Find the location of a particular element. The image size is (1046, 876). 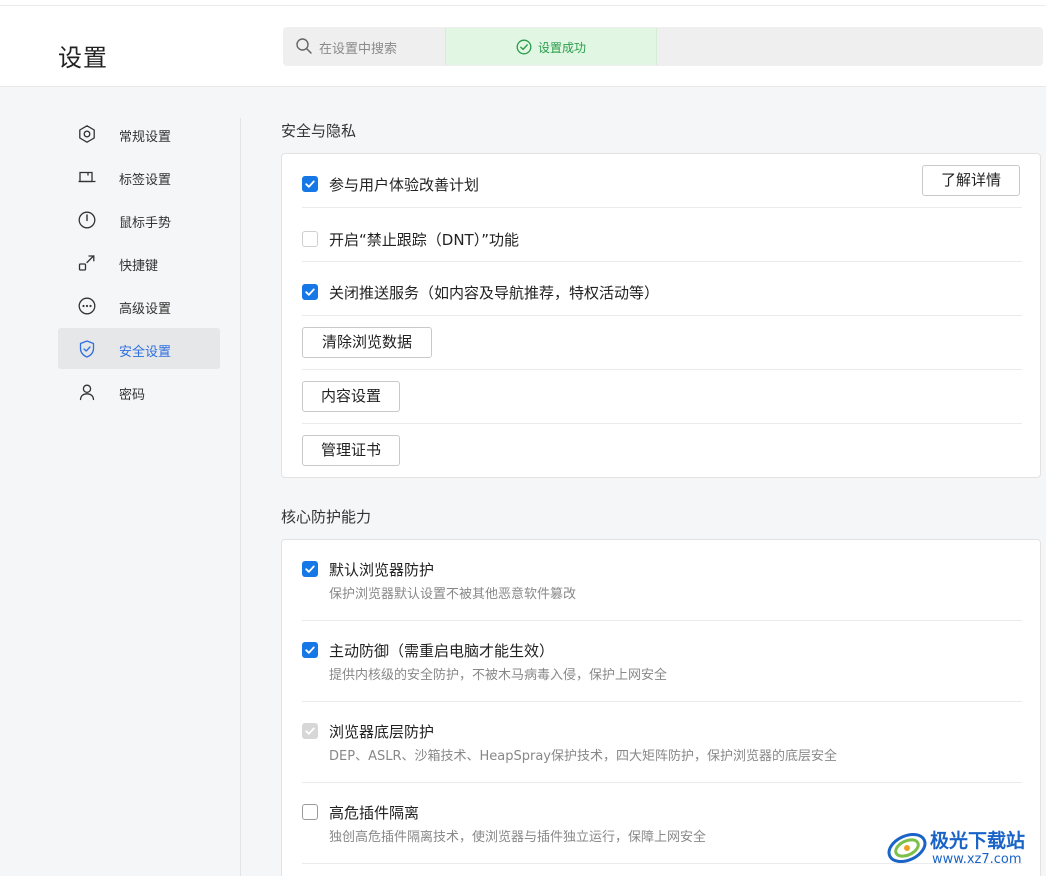

sidebar-item-label: 鼠标手势 is located at coordinates (145, 223).